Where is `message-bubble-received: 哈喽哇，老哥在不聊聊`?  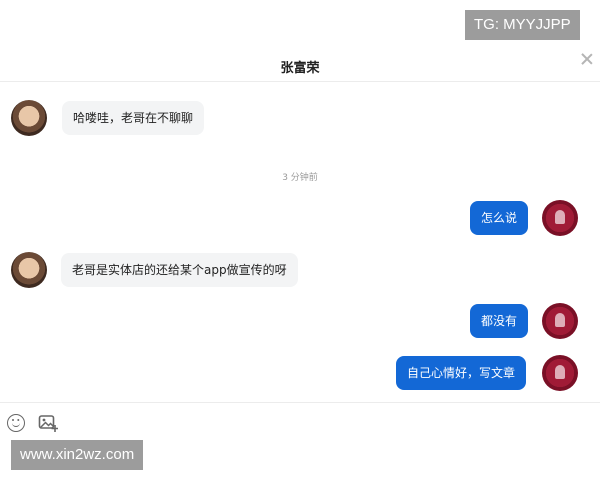 message-bubble-received: 哈喽哇，老哥在不聊聊 is located at coordinates (133, 118).